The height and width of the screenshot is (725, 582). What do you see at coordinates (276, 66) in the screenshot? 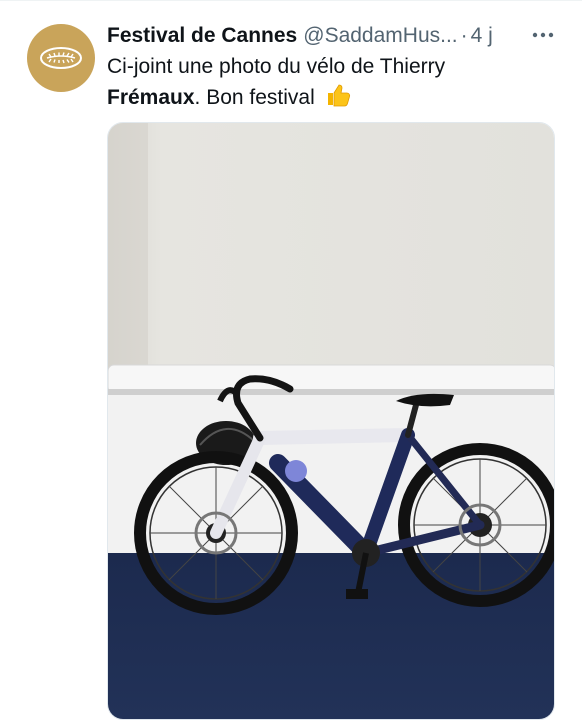
I see `tweet-text-part1: Ci-joint une photo du vélo de Thierry` at bounding box center [276, 66].